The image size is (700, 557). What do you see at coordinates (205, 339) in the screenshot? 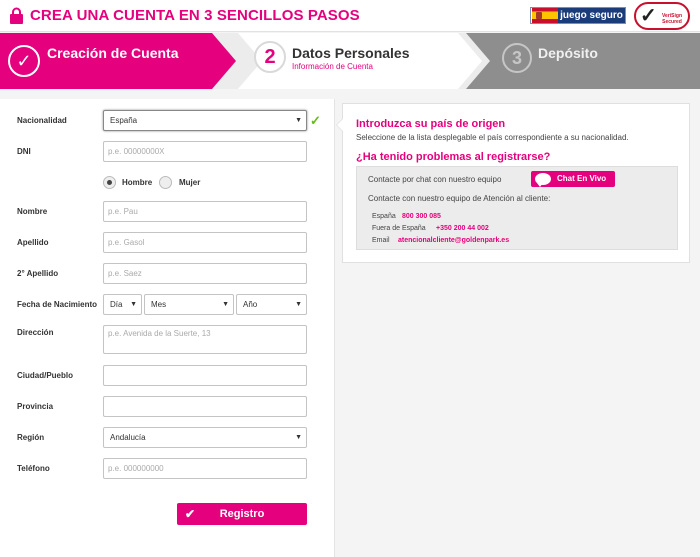
I see `direccion-textarea: p.e. Avenida de la Suerte, 13` at bounding box center [205, 339].